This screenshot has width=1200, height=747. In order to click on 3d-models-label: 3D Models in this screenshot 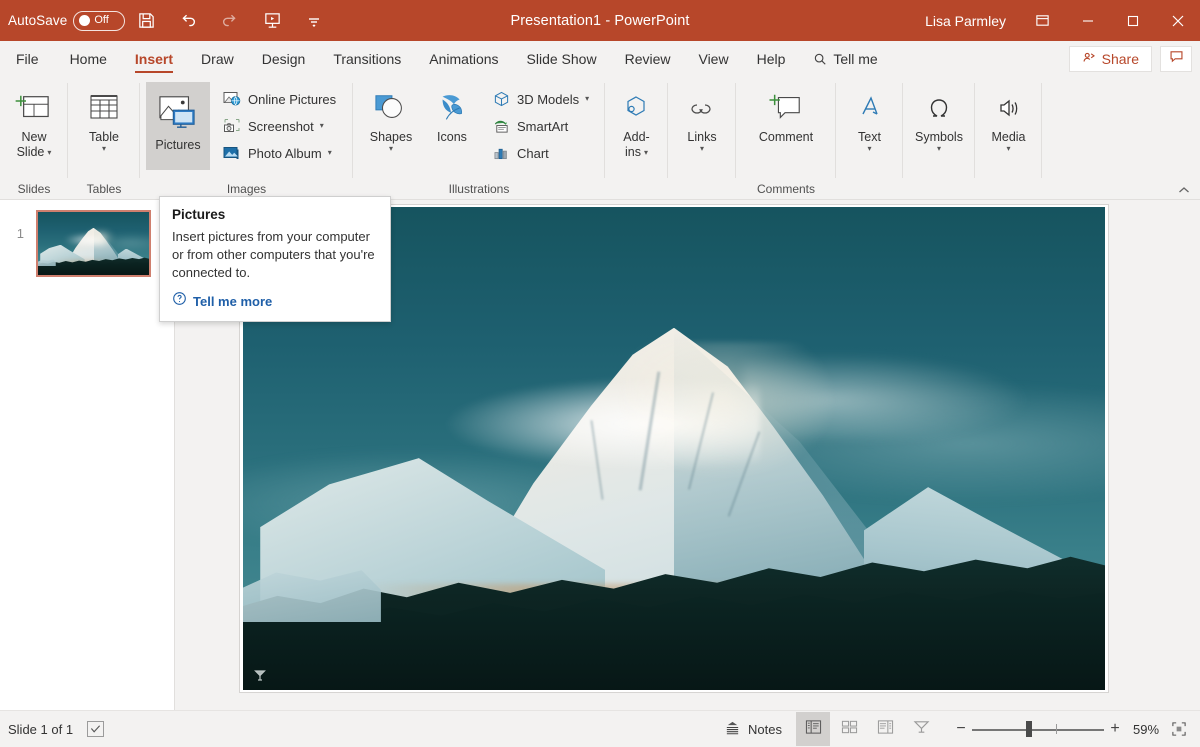, I will do `click(548, 99)`.